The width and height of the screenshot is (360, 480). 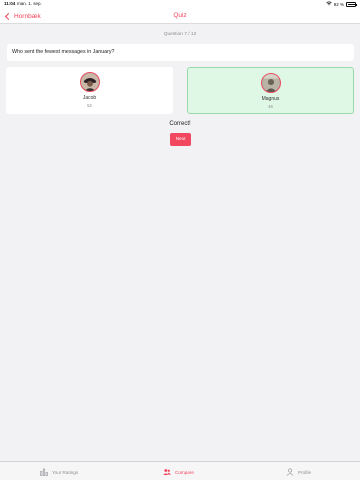 What do you see at coordinates (180, 4) in the screenshot?
I see `status-bar: 11:04 man. 1. sep. 92 %` at bounding box center [180, 4].